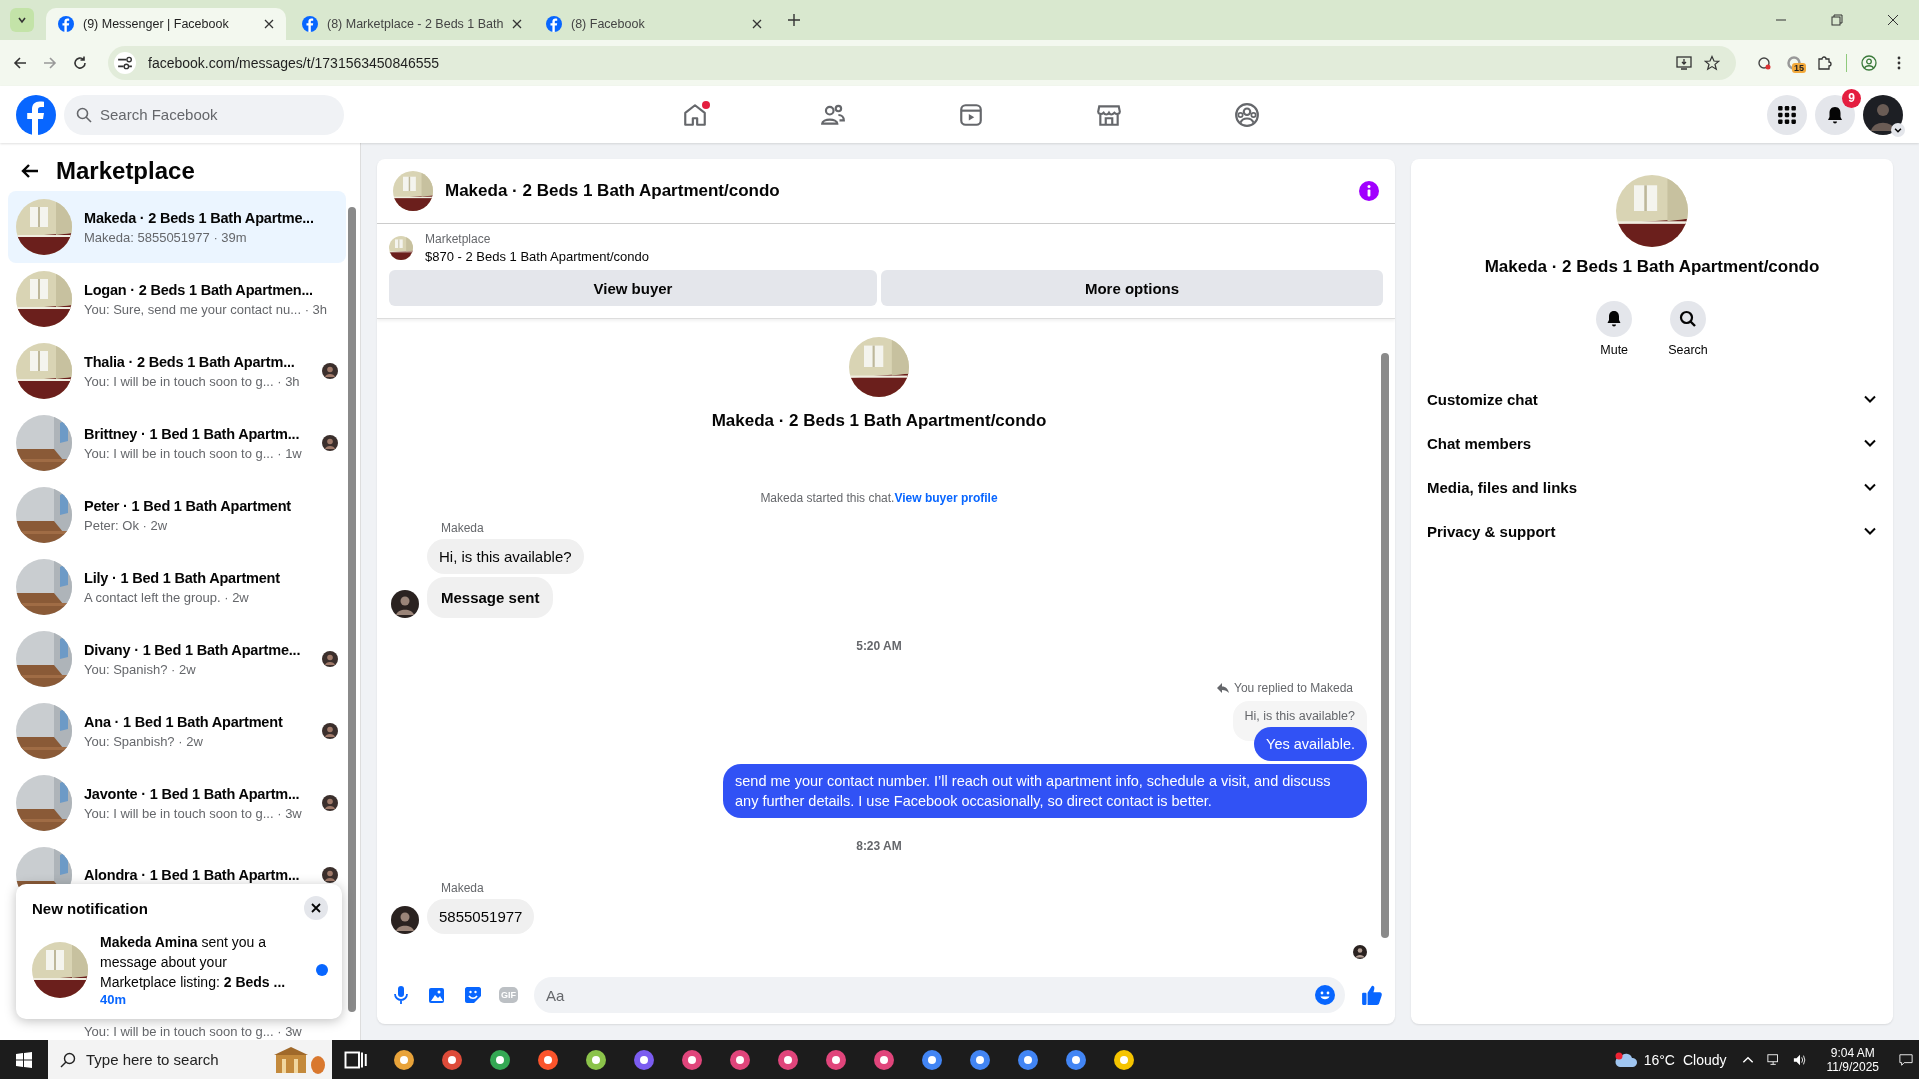 This screenshot has height=1079, width=1919. What do you see at coordinates (193, 813) in the screenshot?
I see `message-preview: You: I will be in touch soon to g... · 3w` at bounding box center [193, 813].